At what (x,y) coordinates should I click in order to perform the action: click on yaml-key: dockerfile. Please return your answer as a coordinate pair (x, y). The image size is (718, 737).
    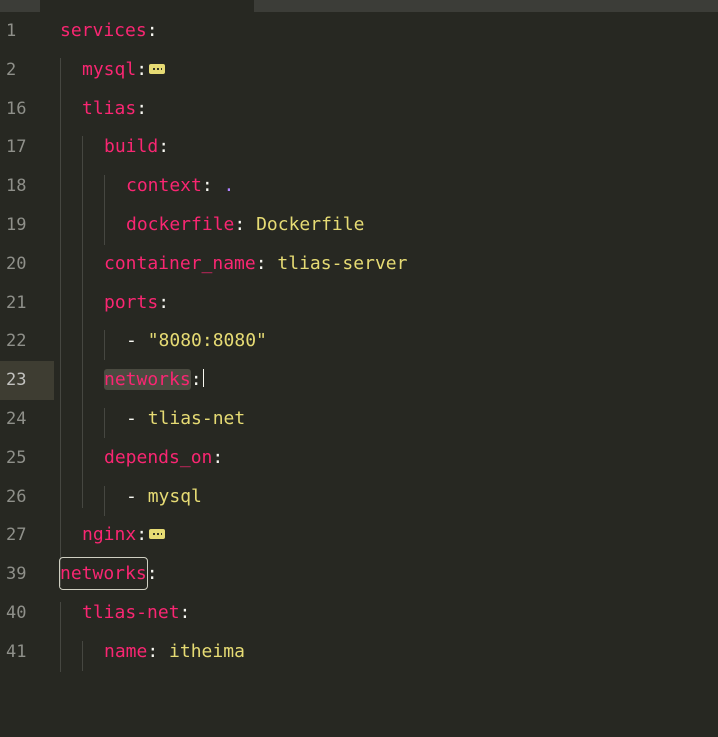
    Looking at the image, I should click on (180, 224).